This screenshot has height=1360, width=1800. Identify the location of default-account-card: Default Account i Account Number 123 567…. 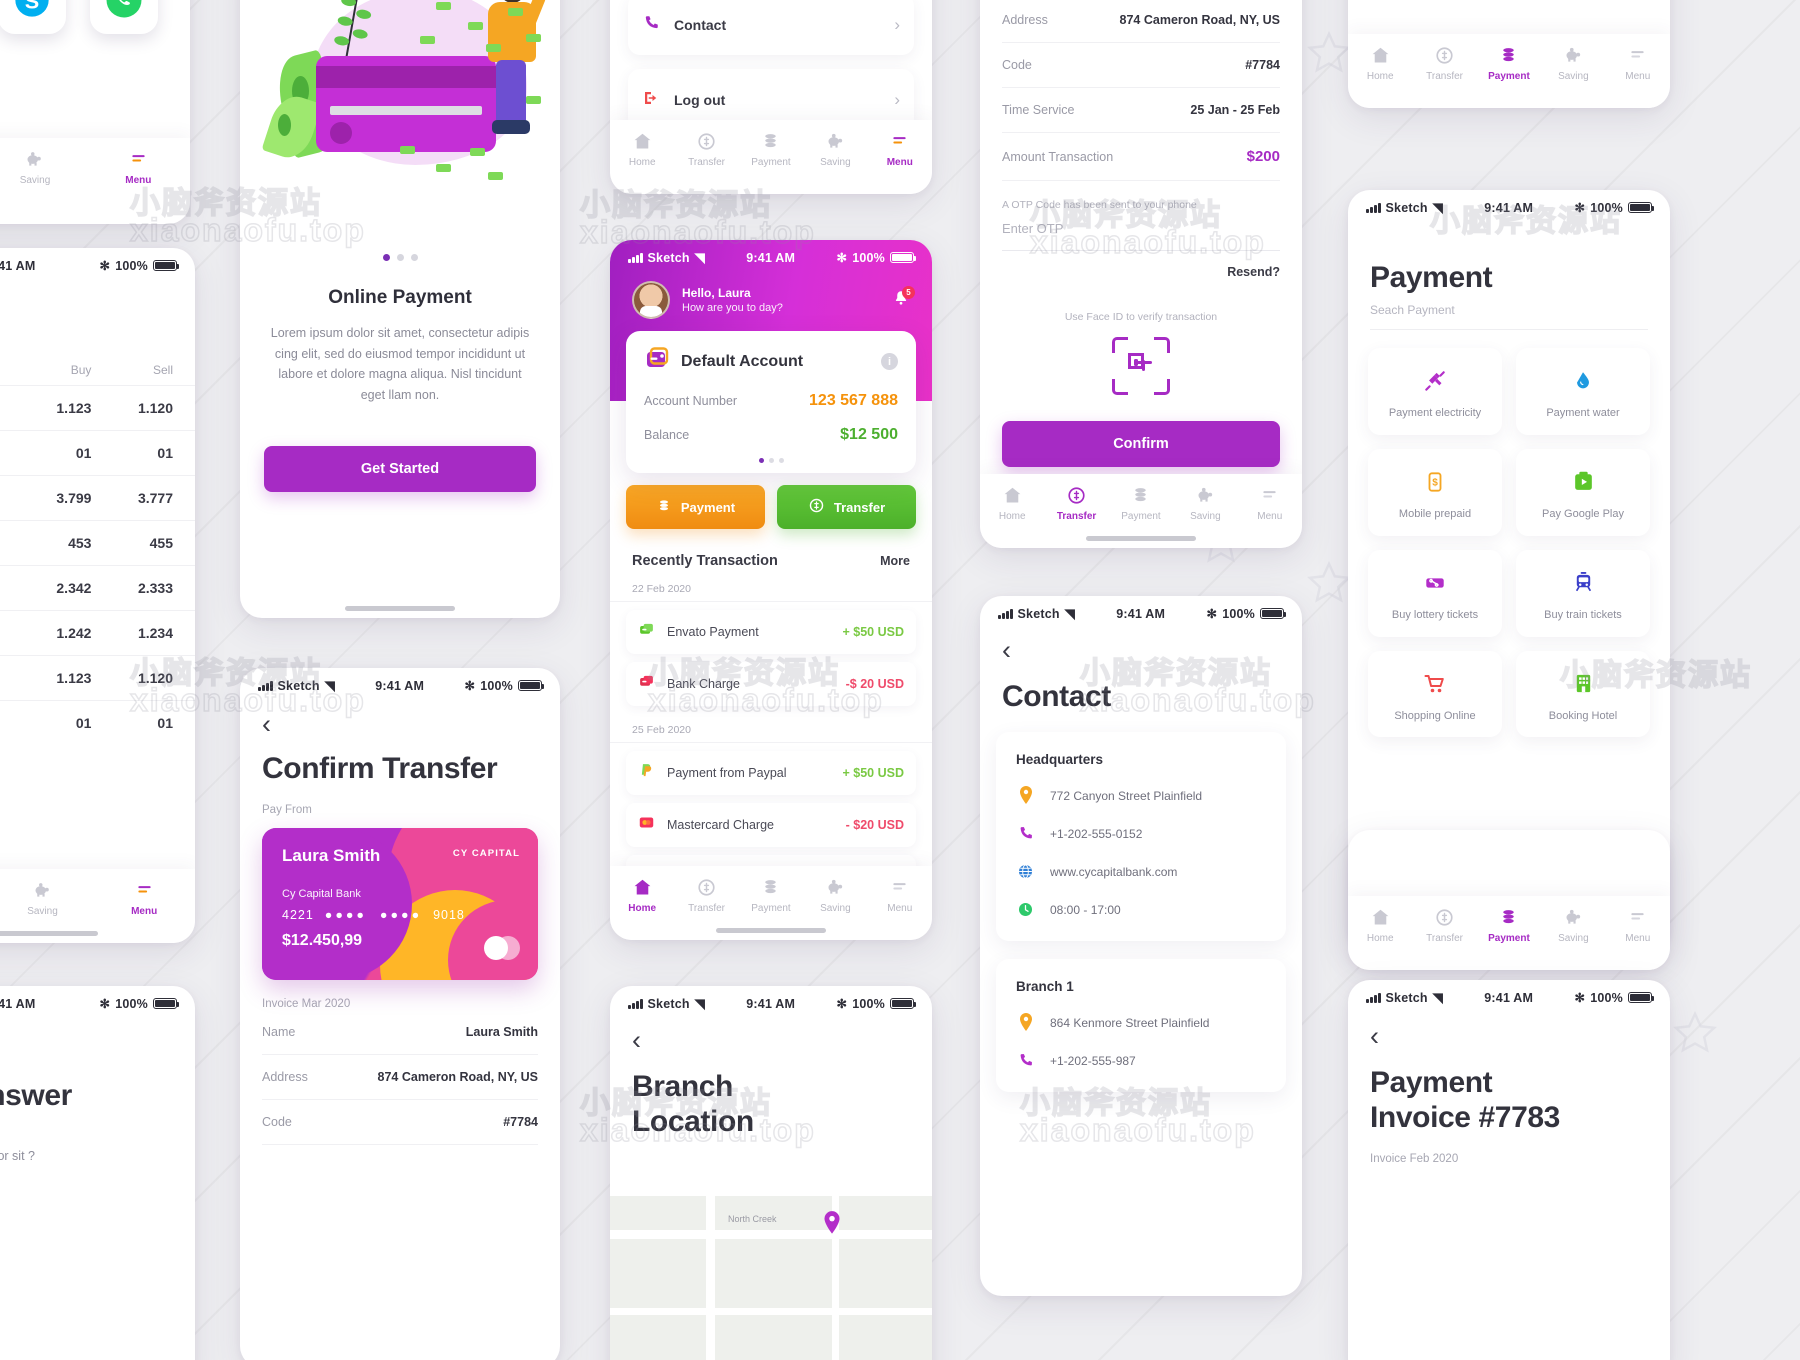
(771, 402).